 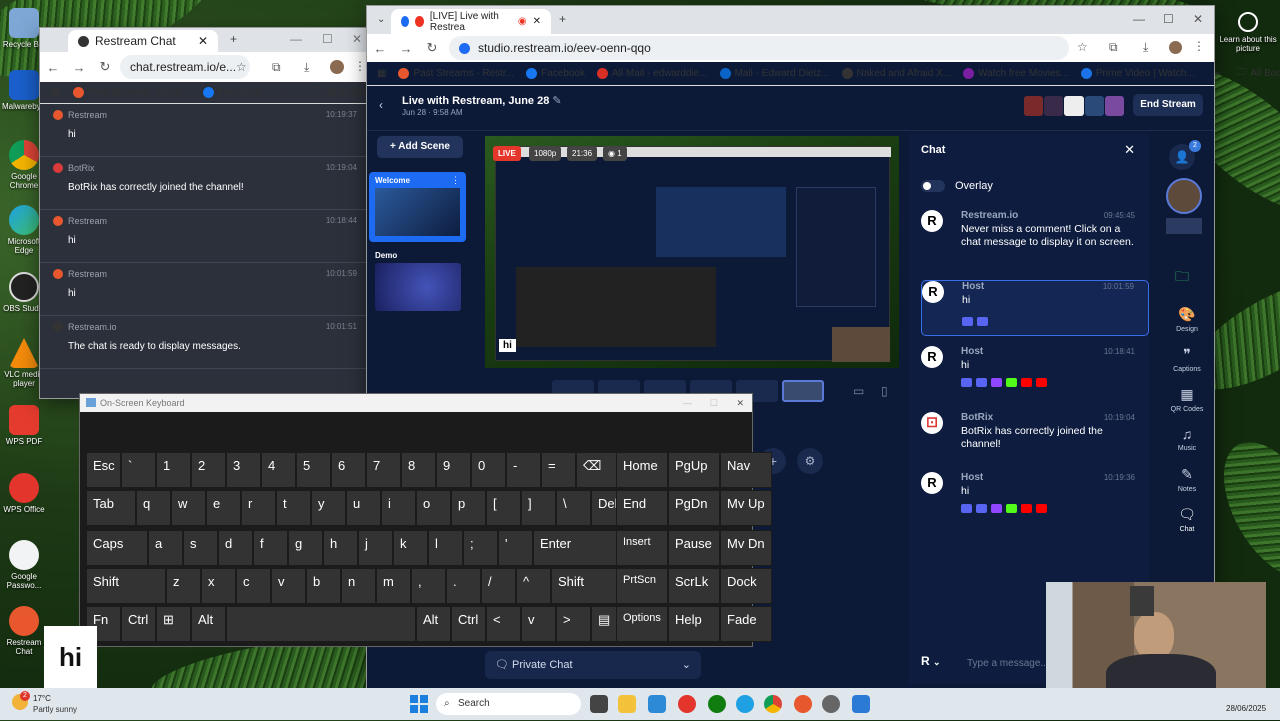 What do you see at coordinates (463, 586) in the screenshot?
I see `key-symbol: .` at bounding box center [463, 586].